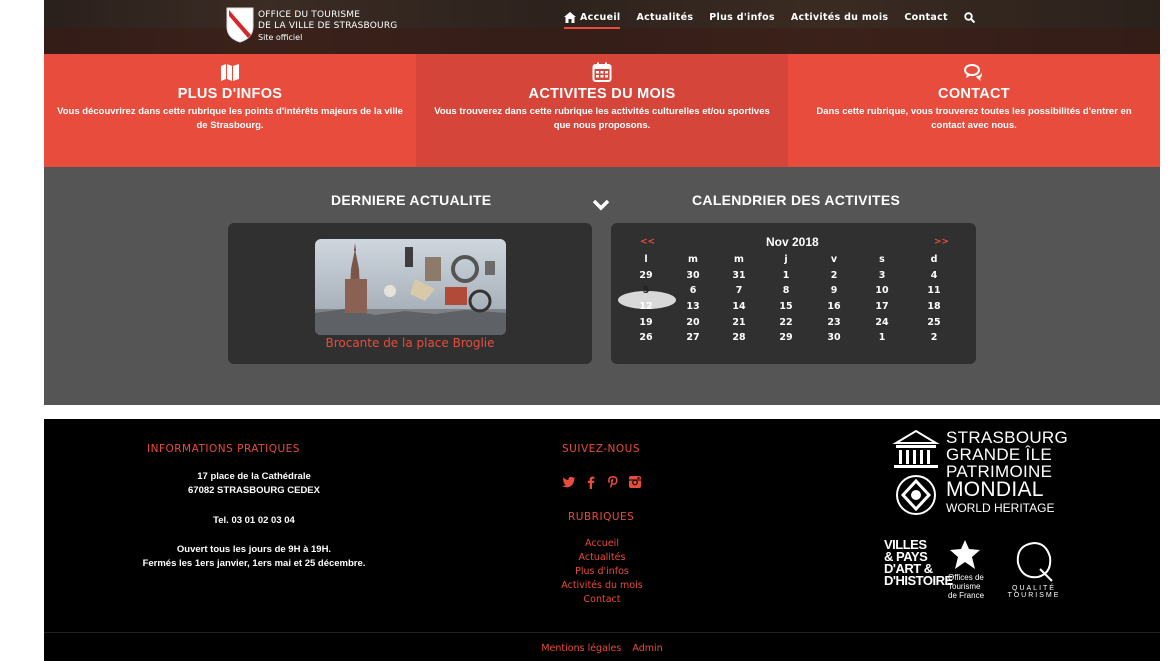 This screenshot has height=661, width=1175. What do you see at coordinates (739, 275) in the screenshot?
I see `calendar-day: 31` at bounding box center [739, 275].